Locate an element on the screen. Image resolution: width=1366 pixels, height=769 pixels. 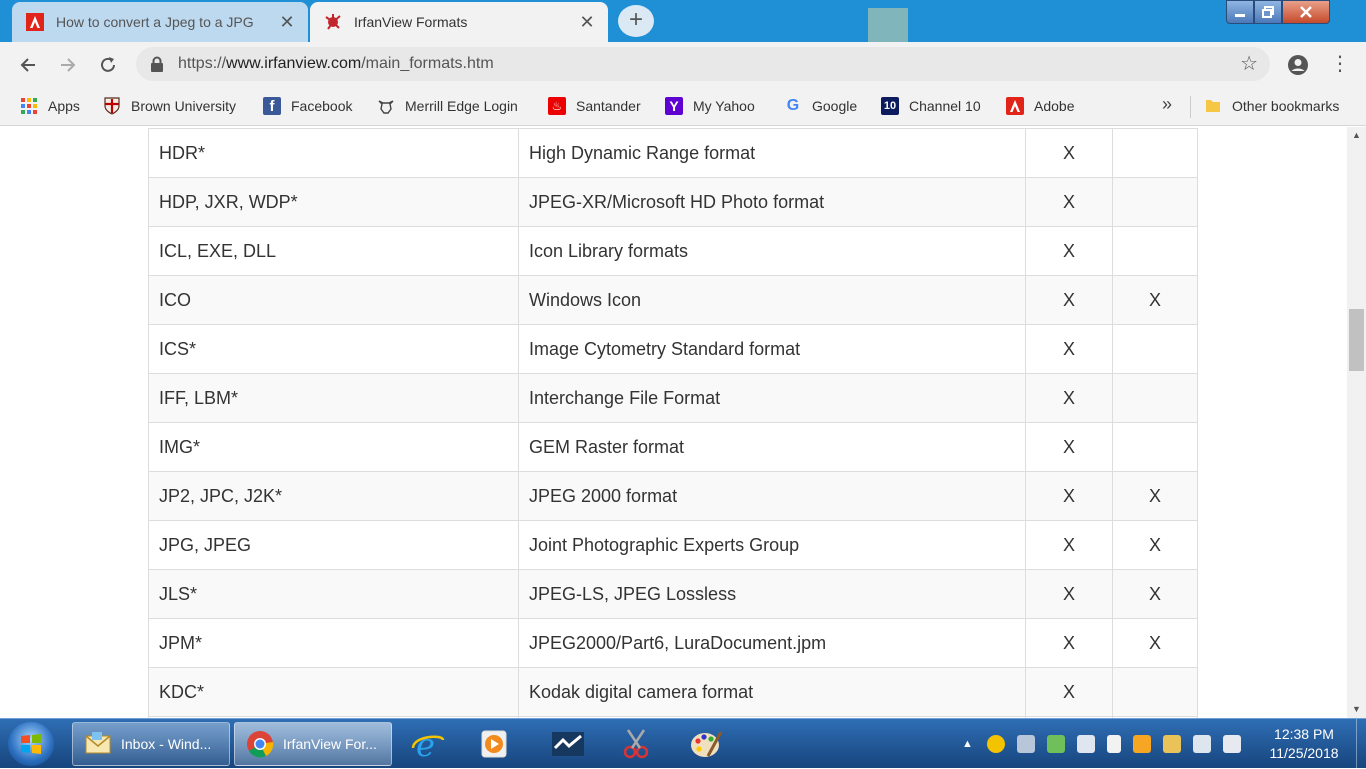
scroll-up-arrow-icon: ▲ is located at coordinates (1356, 135).